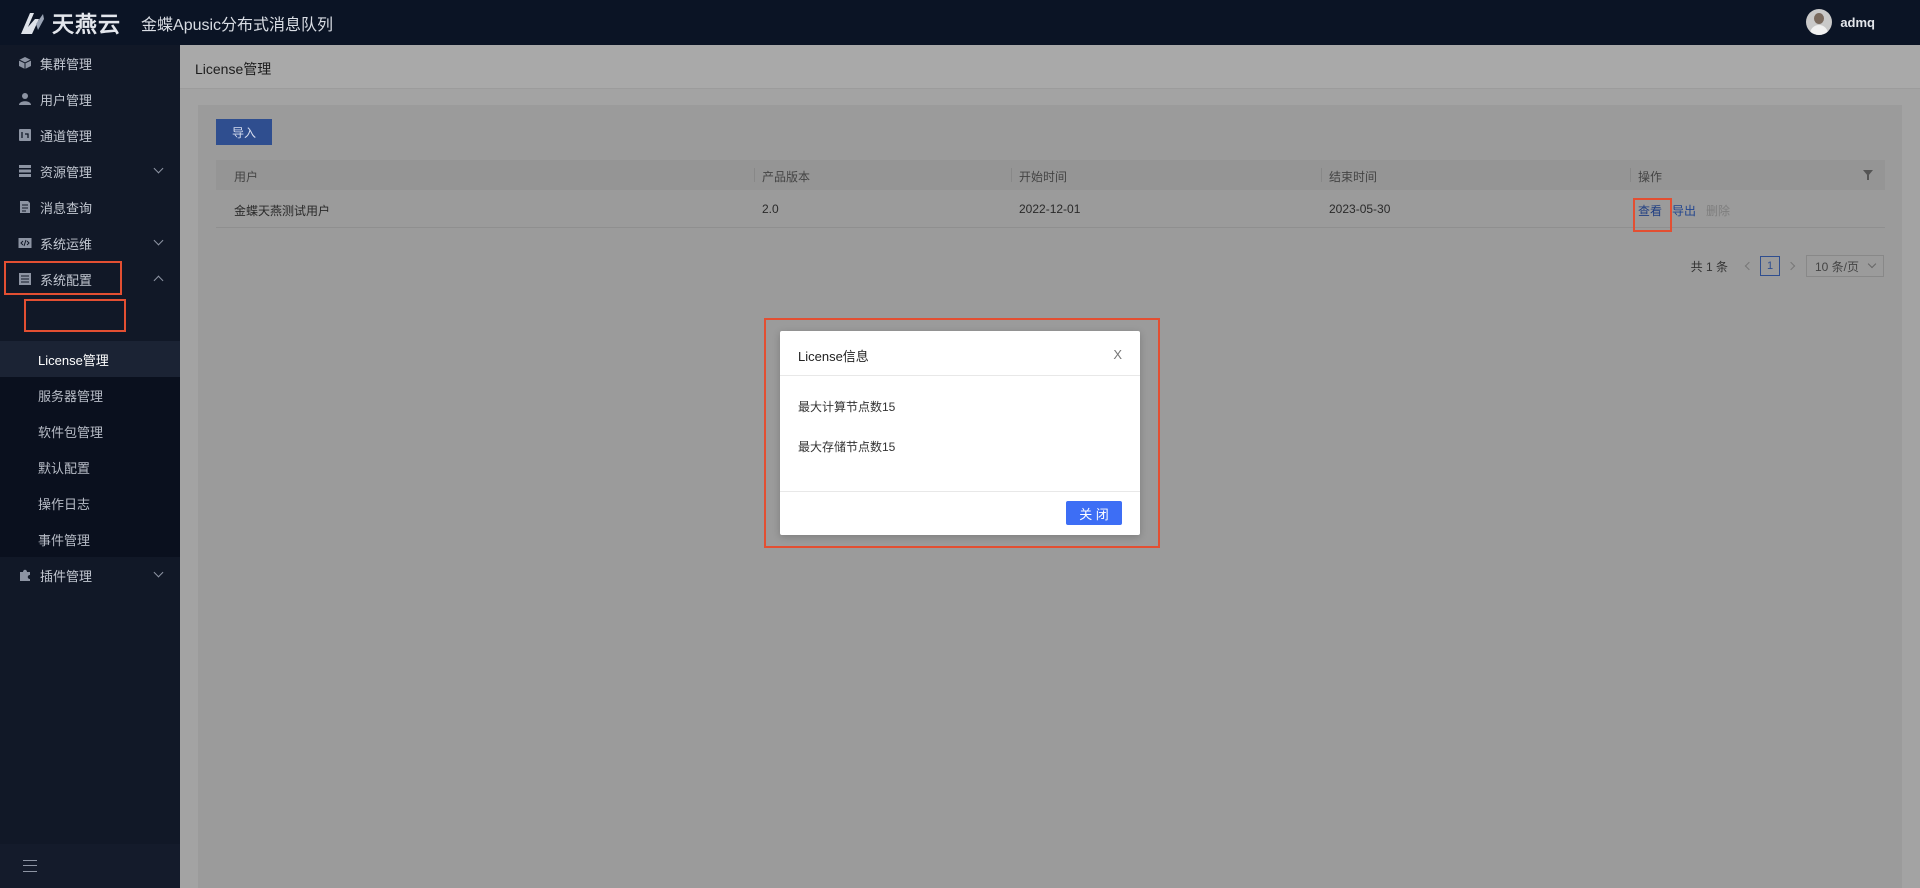 The height and width of the screenshot is (888, 1920). What do you see at coordinates (282, 211) in the screenshot?
I see `cell-user: 金蝶天燕测试用户` at bounding box center [282, 211].